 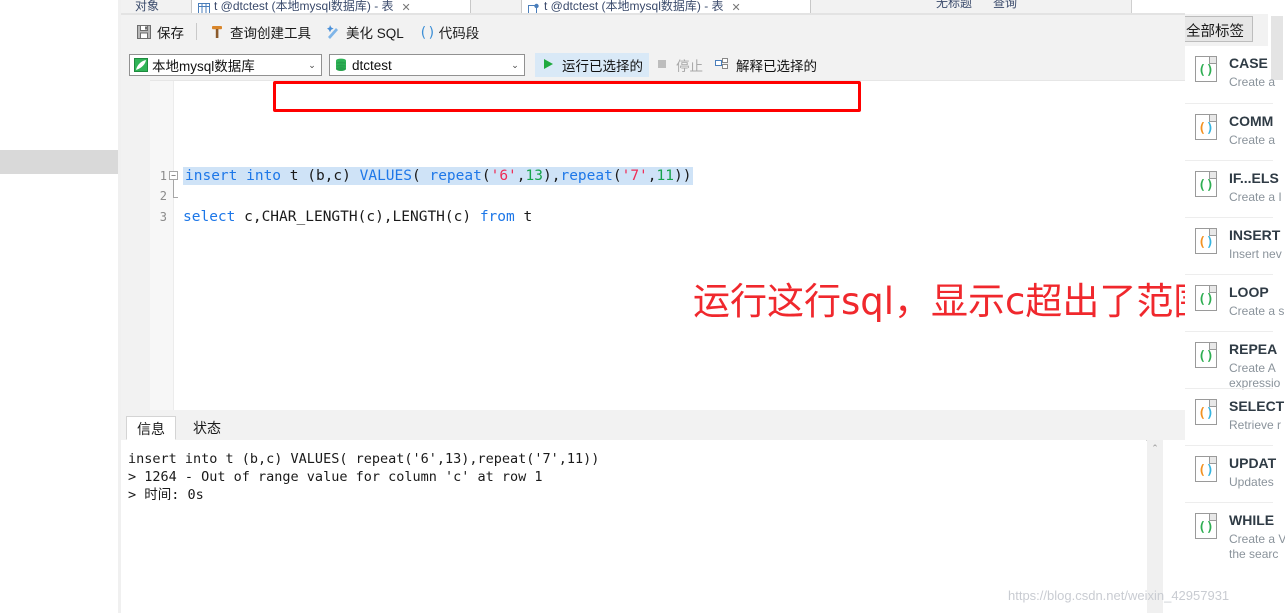 I want to click on beautify-sql-label: 美化 SQL, so click(x=375, y=33).